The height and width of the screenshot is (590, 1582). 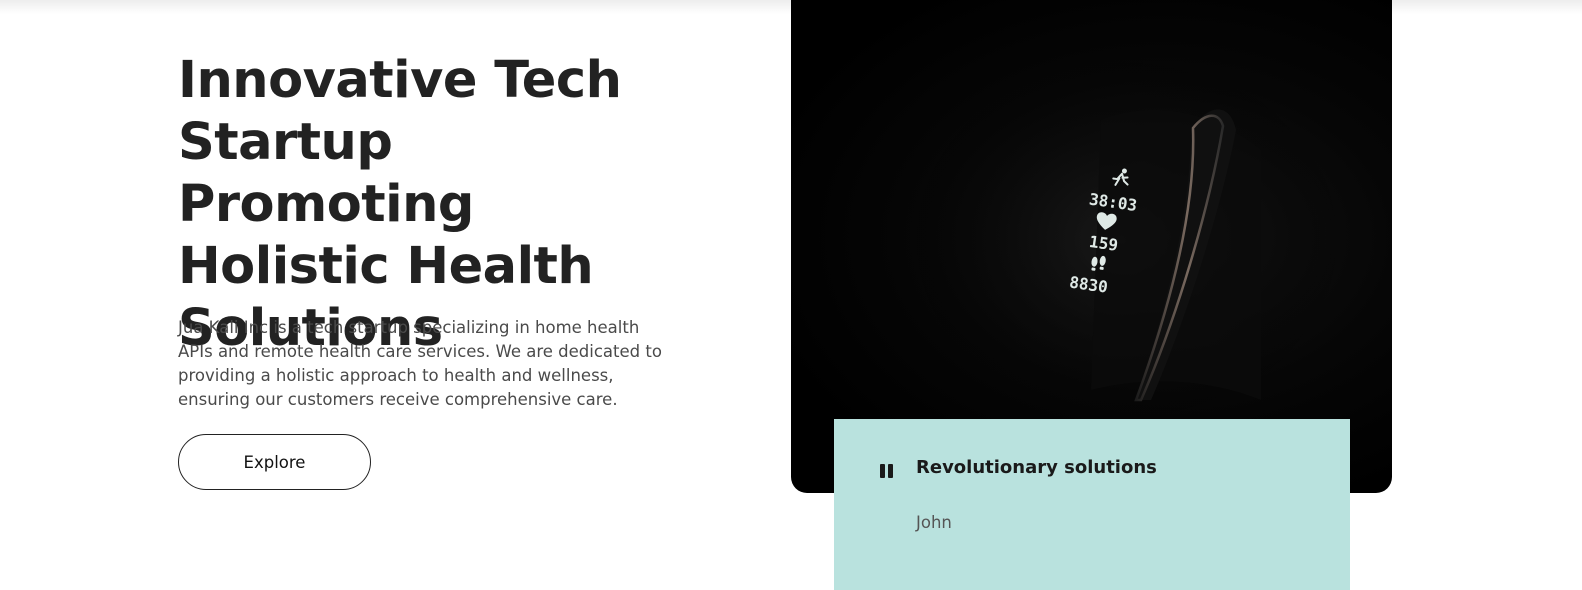 What do you see at coordinates (1176, 255) in the screenshot?
I see `band-body-shadow` at bounding box center [1176, 255].